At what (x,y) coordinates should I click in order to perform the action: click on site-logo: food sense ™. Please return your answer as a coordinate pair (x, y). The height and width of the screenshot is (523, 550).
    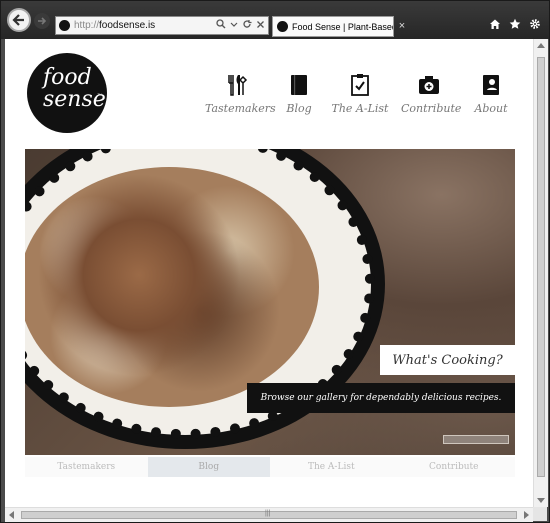
    Looking at the image, I should click on (67, 93).